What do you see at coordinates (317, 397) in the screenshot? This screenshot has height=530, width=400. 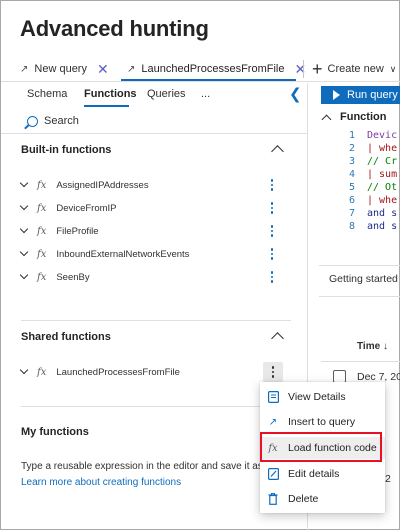 I see `menu-item-label: View Details` at bounding box center [317, 397].